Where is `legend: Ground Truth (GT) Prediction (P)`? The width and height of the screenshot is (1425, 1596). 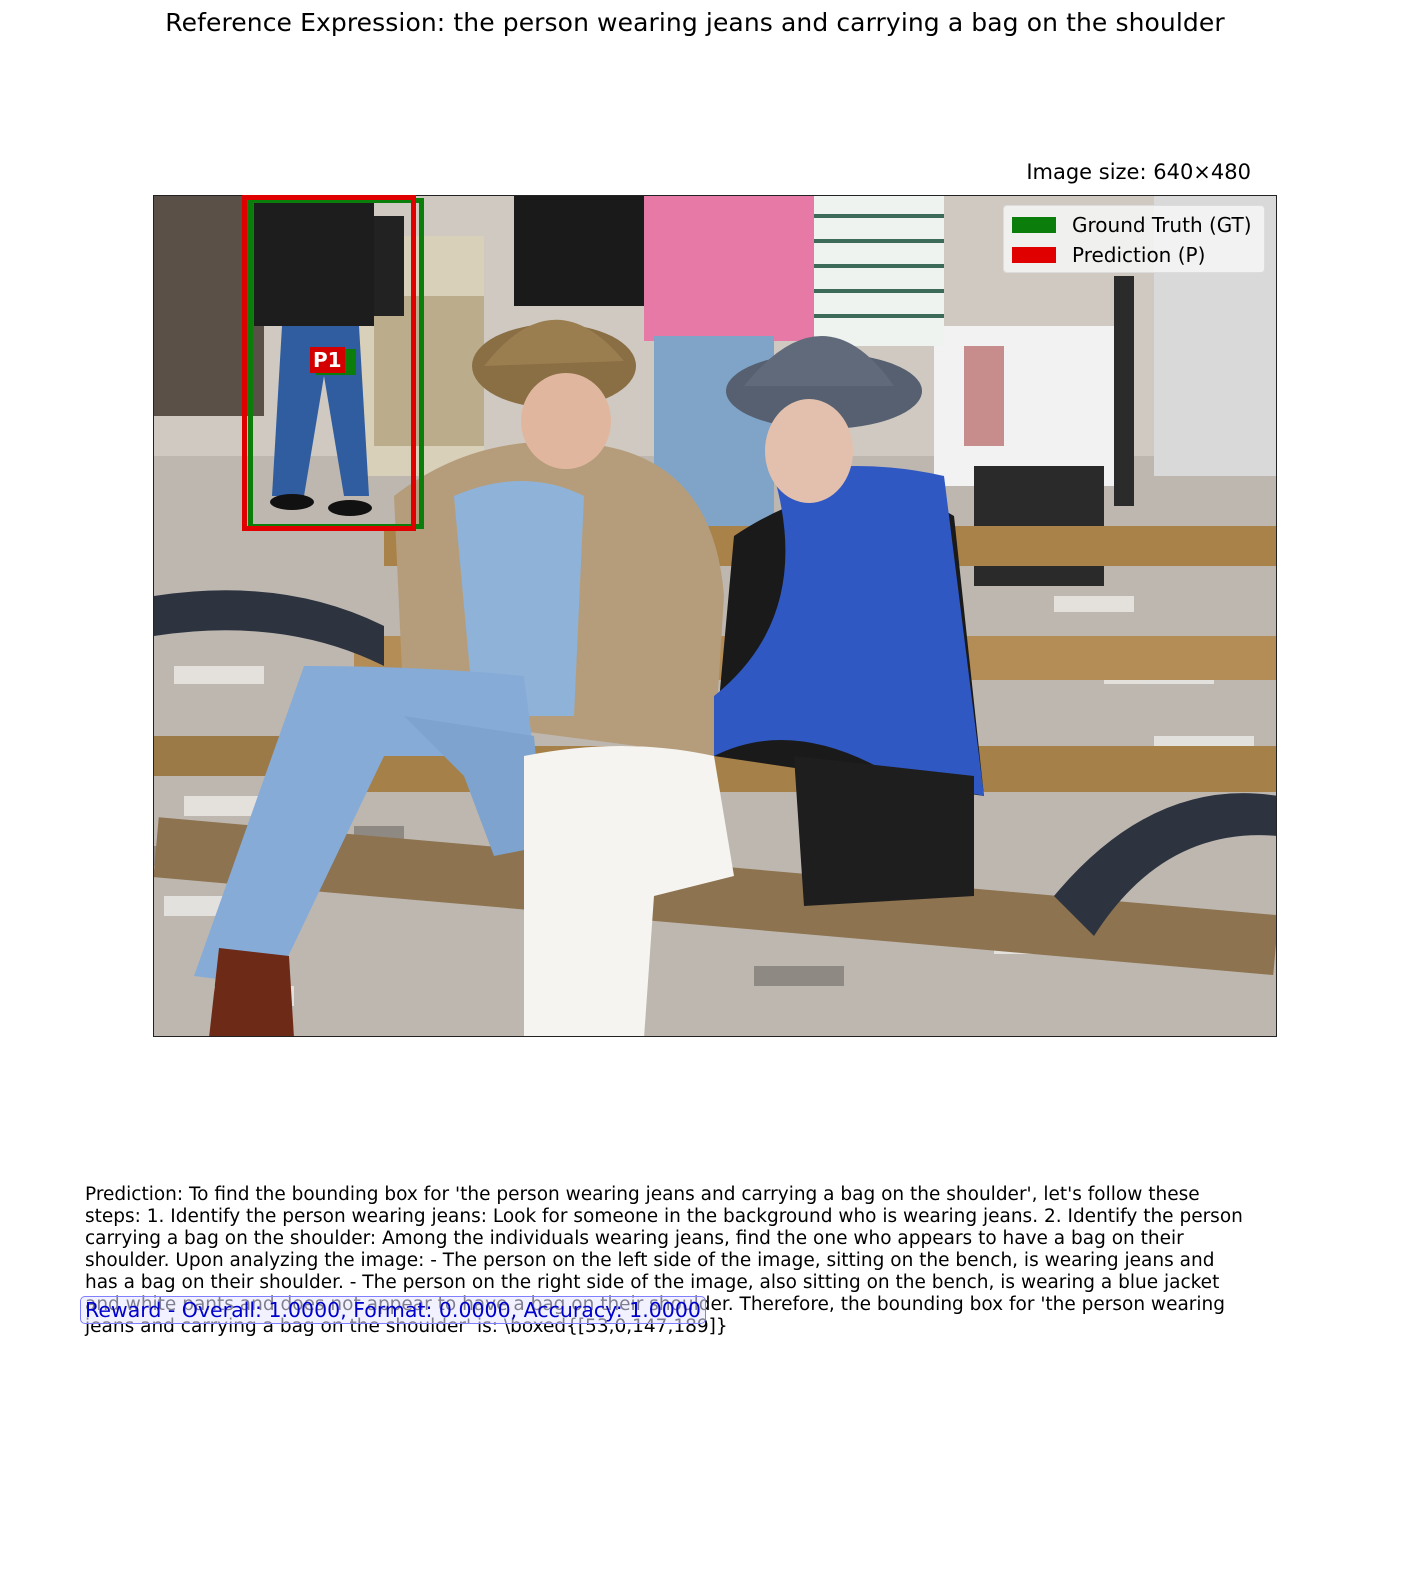
legend: Ground Truth (GT) Prediction (P) is located at coordinates (1134, 239).